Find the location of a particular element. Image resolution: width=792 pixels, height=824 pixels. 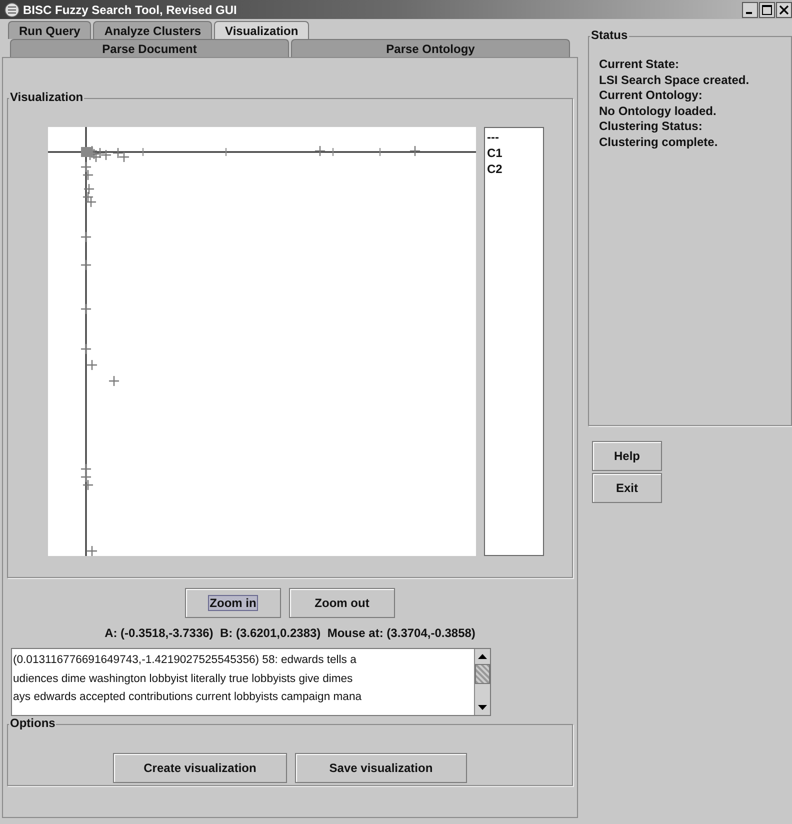

app-icon is located at coordinates (12, 10).